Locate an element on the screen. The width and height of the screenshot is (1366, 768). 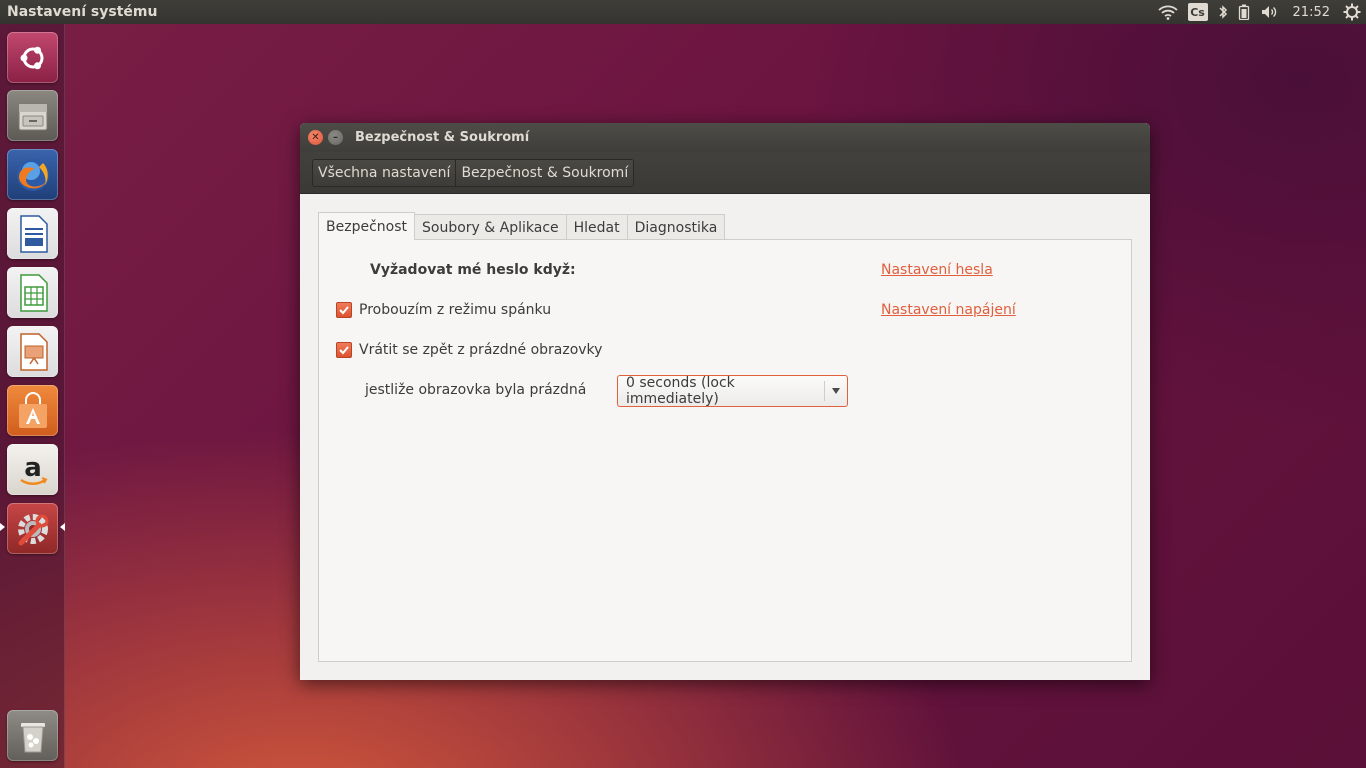
libreoffice-impress-icon is located at coordinates (33, 352).